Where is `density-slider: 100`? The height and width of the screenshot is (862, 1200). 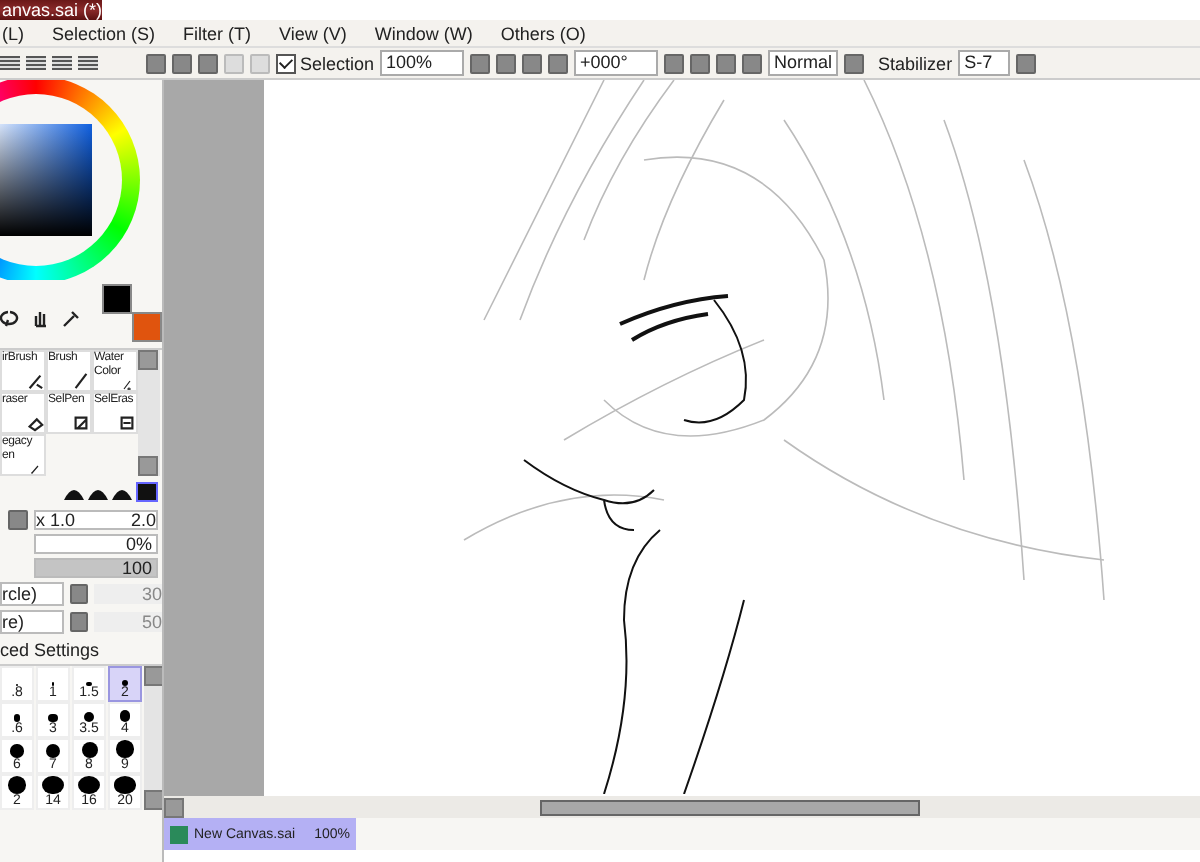 density-slider: 100 is located at coordinates (96, 568).